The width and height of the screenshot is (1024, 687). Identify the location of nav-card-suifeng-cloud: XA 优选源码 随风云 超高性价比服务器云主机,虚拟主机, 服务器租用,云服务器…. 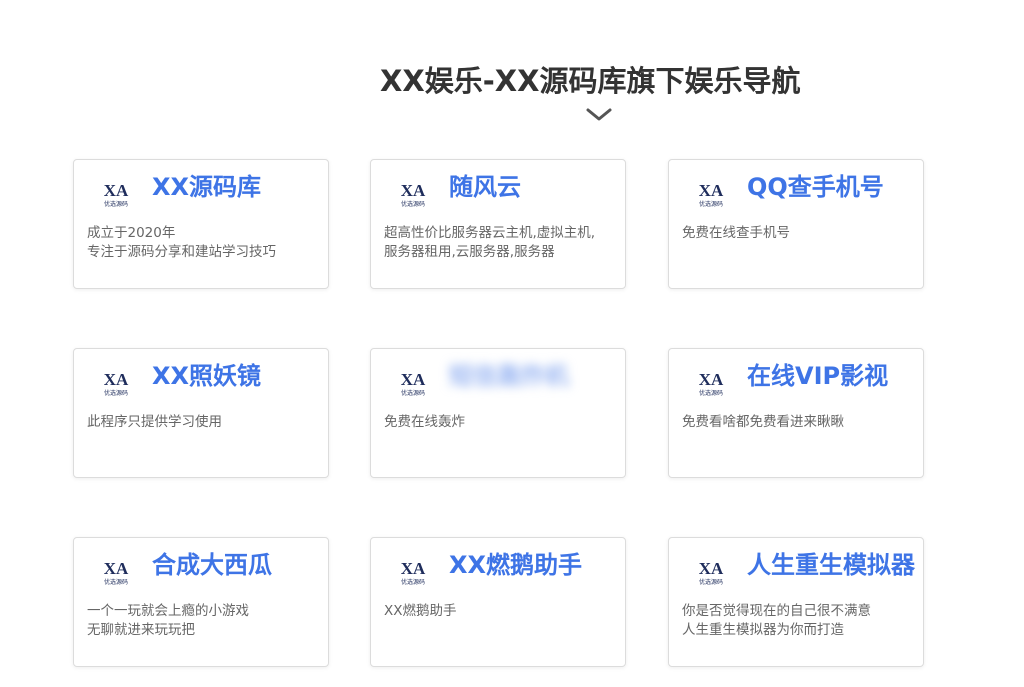
(498, 224).